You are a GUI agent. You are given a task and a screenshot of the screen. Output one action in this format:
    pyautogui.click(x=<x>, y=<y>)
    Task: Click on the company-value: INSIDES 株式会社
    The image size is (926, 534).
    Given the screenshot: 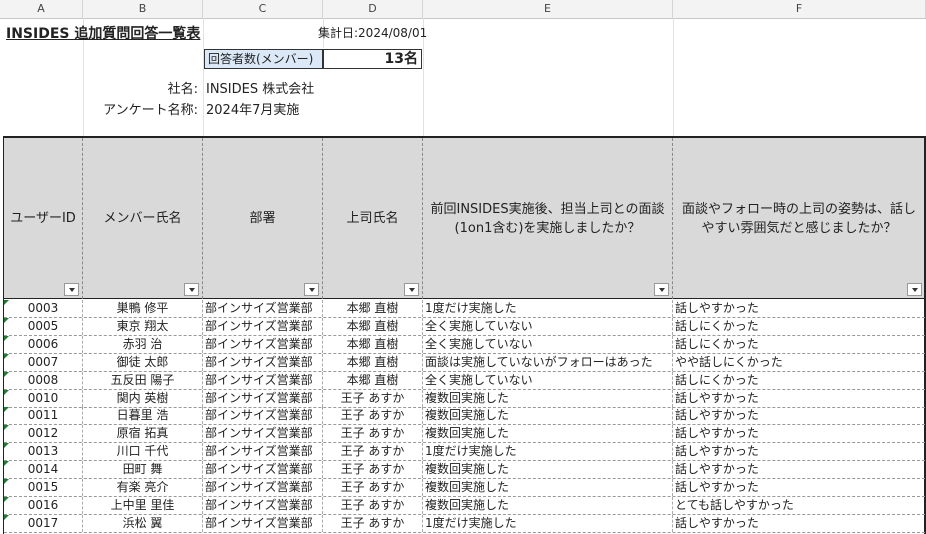 What is the action you would take?
    pyautogui.click(x=260, y=87)
    